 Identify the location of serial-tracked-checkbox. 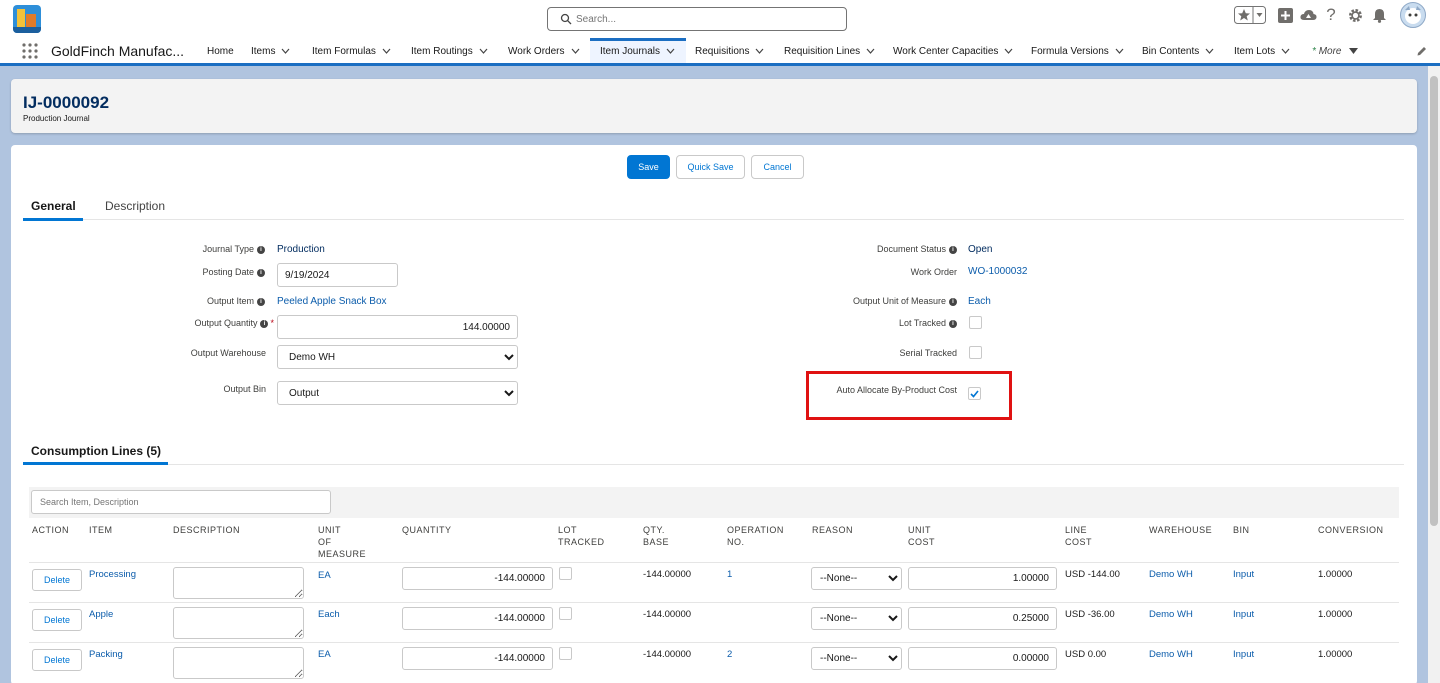
(975, 352).